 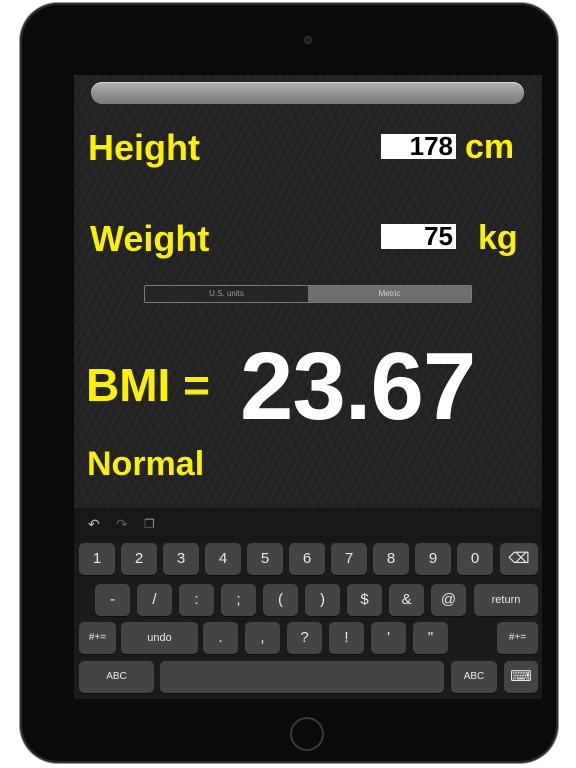 I want to click on key-1: 1, so click(x=97, y=559).